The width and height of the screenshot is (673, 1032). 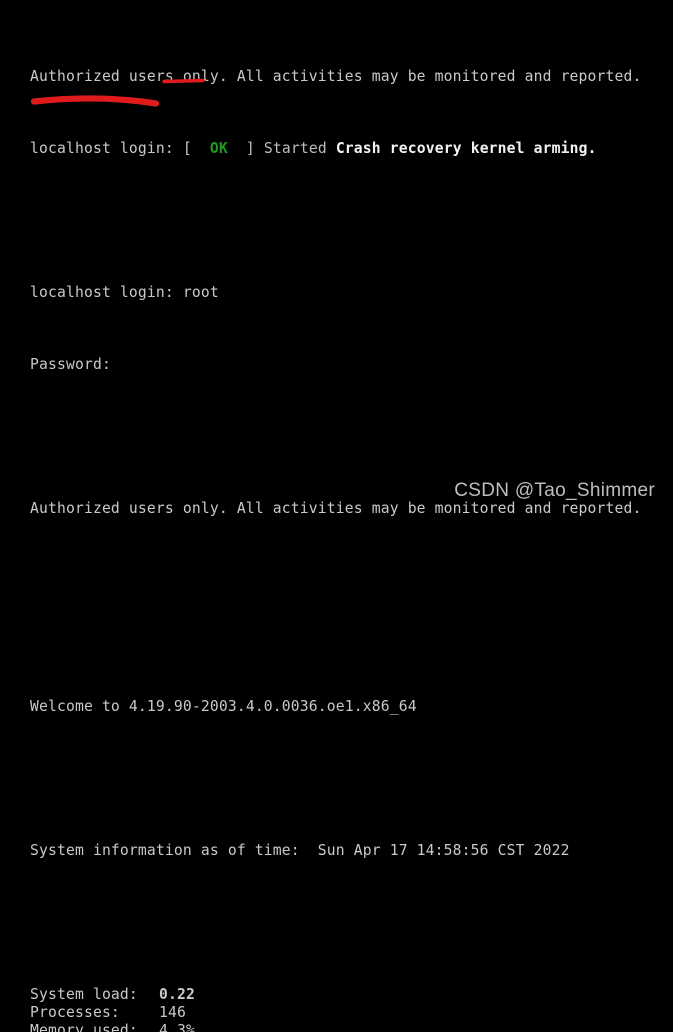 I want to click on stat-label: Processes:, so click(x=75, y=1012).